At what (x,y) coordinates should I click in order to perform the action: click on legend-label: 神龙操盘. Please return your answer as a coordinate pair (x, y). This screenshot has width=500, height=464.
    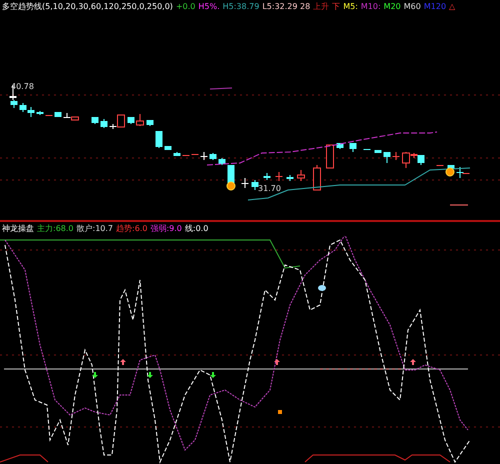
    Looking at the image, I should click on (18, 229).